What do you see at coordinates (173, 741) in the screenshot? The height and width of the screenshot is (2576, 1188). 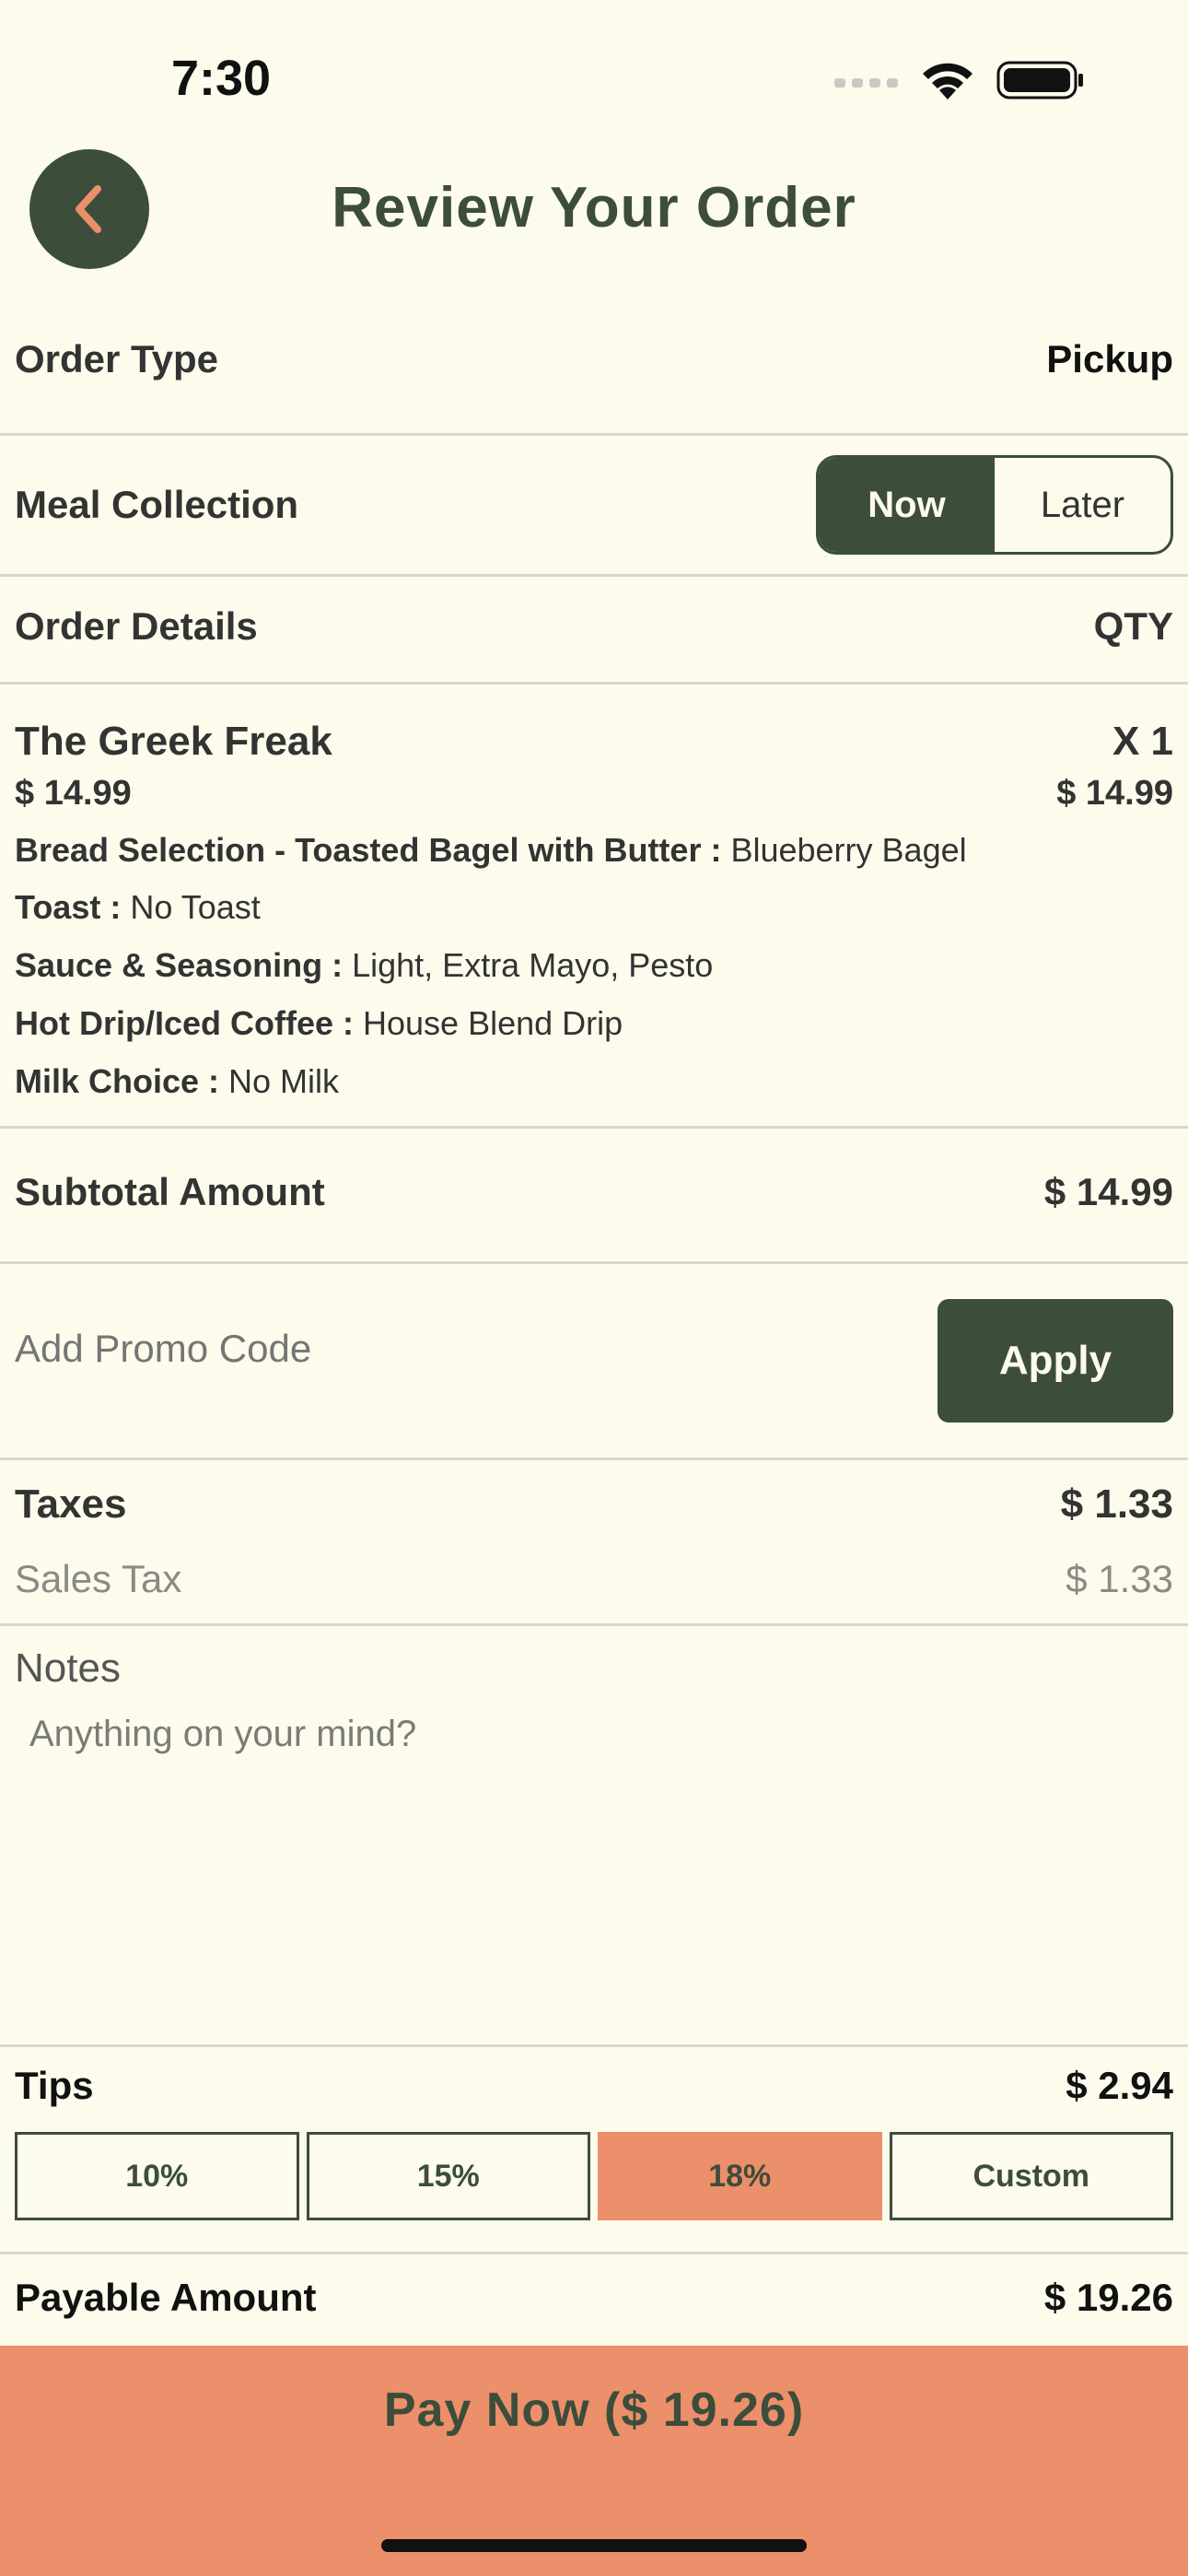 I see `item-name: The Greek Freak` at bounding box center [173, 741].